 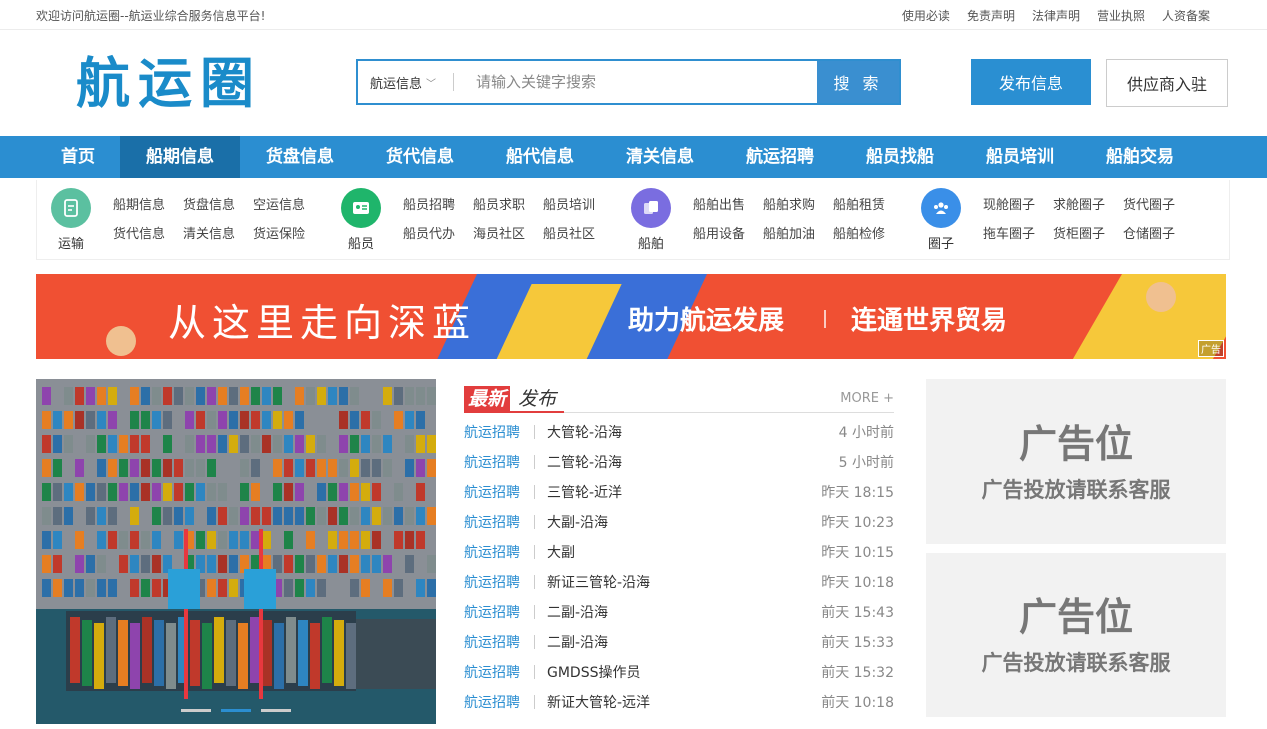 I want to click on nav-item-crew-training: 船员培训, so click(x=1020, y=157).